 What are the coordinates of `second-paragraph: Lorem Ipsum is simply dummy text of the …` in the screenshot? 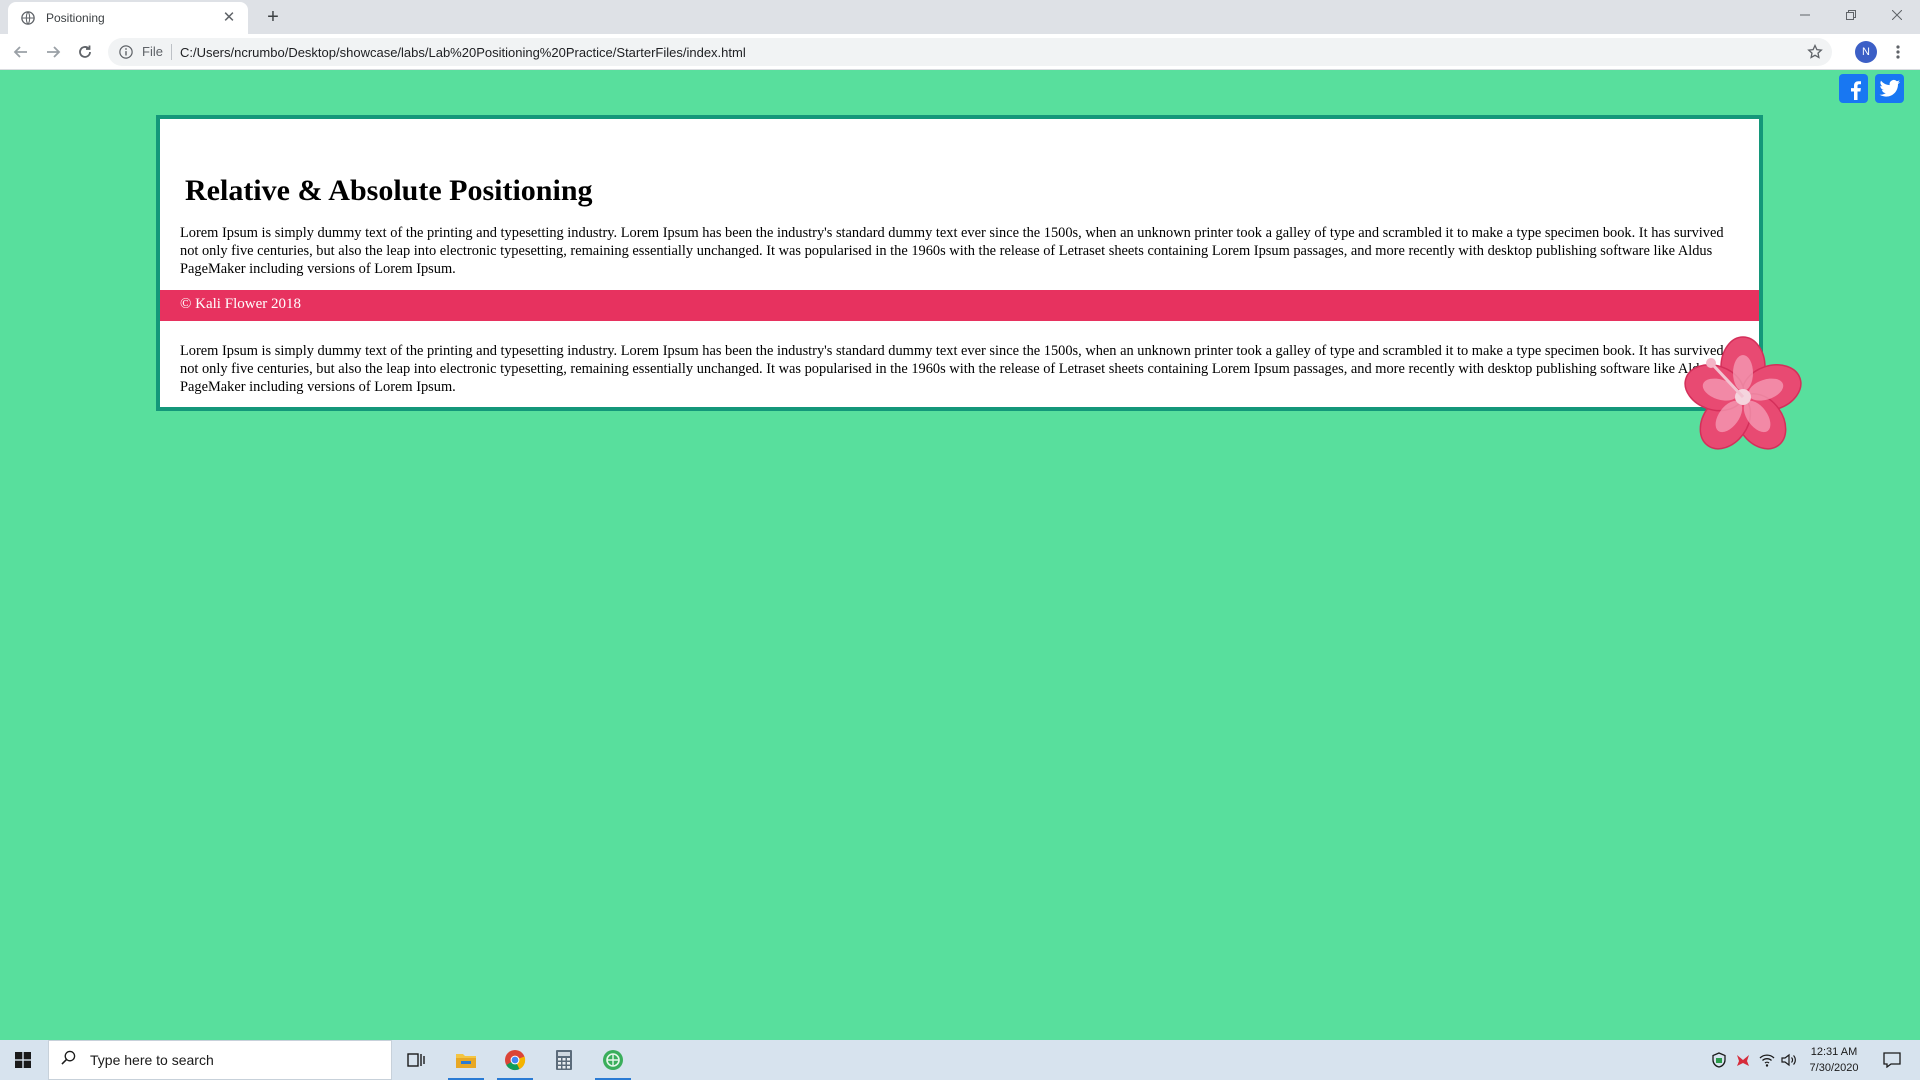 It's located at (952, 369).